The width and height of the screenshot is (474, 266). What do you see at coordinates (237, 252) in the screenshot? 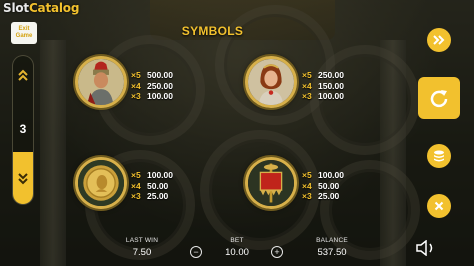
I see `bet-value: 10.00` at bounding box center [237, 252].